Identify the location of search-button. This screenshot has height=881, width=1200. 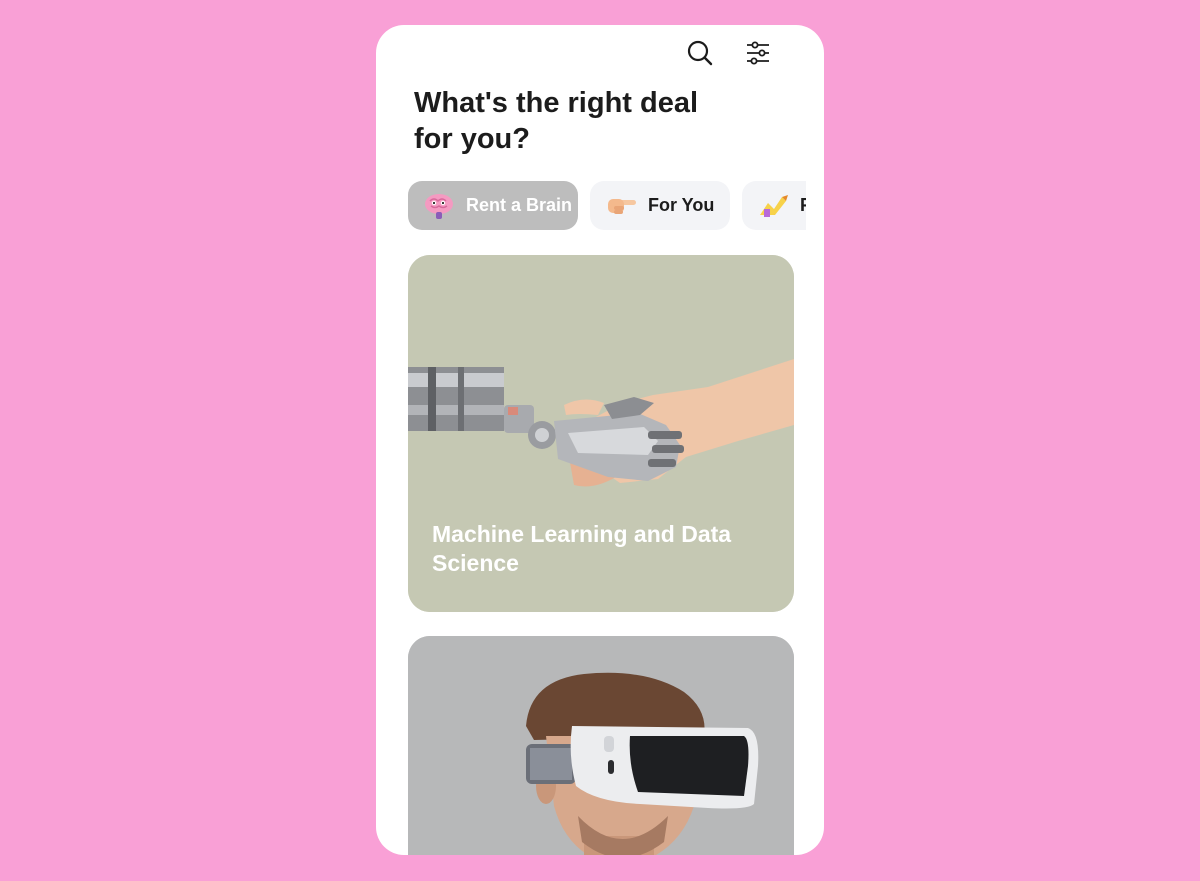
(700, 53).